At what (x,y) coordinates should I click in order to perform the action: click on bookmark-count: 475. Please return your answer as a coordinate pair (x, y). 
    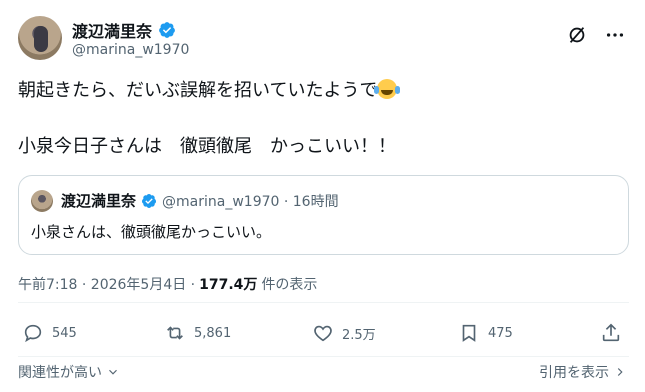
    Looking at the image, I should click on (500, 333).